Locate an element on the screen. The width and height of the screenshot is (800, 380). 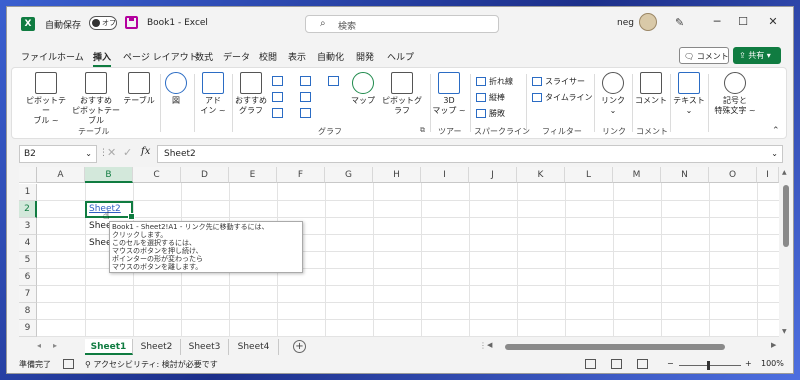
vertical-scrollbar: ▲ ▼ is located at coordinates (786, 252).